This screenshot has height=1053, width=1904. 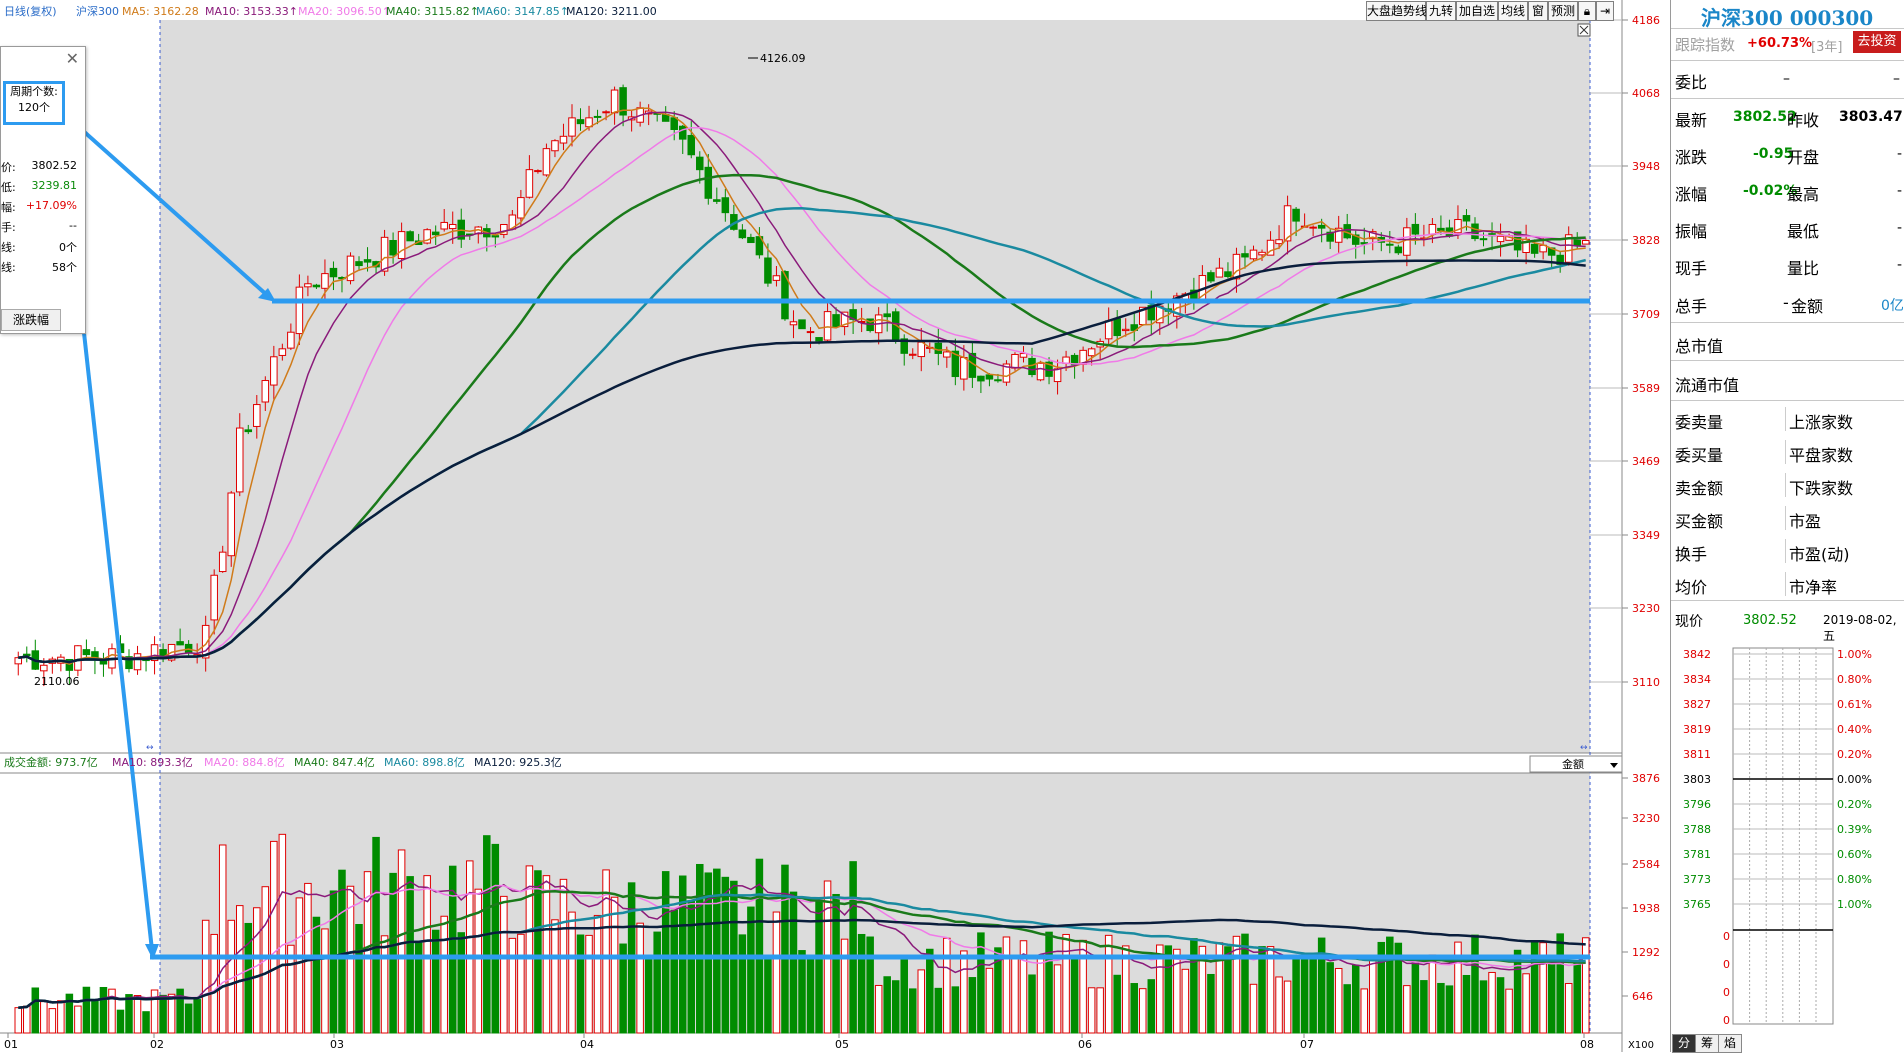 I want to click on intraday-pct-label: 0.00%, so click(x=1854, y=779).